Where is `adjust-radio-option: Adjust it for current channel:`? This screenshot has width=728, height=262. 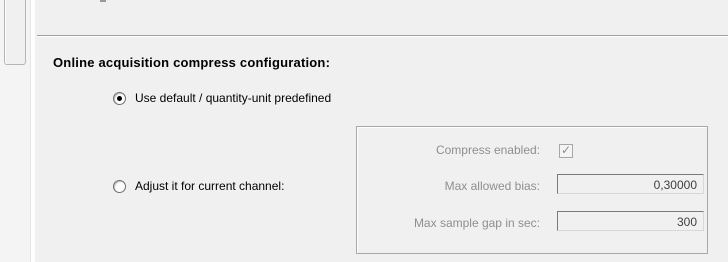 adjust-radio-option: Adjust it for current channel: is located at coordinates (198, 186).